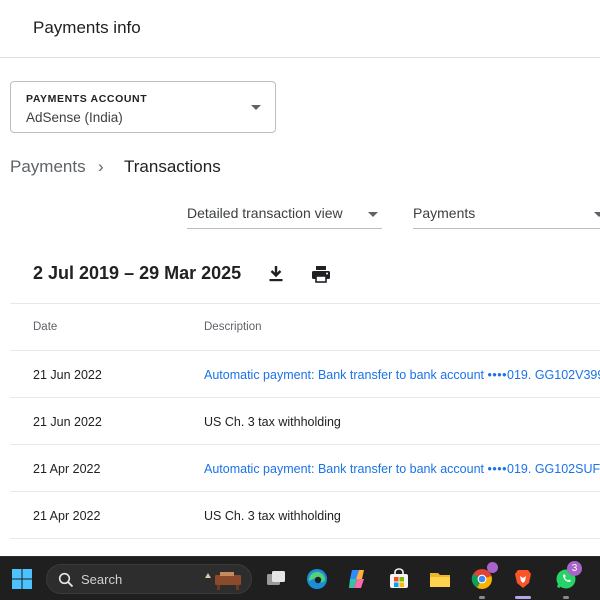 The image size is (600, 600). What do you see at coordinates (74, 117) in the screenshot?
I see `payments-account-value: AdSense (India)` at bounding box center [74, 117].